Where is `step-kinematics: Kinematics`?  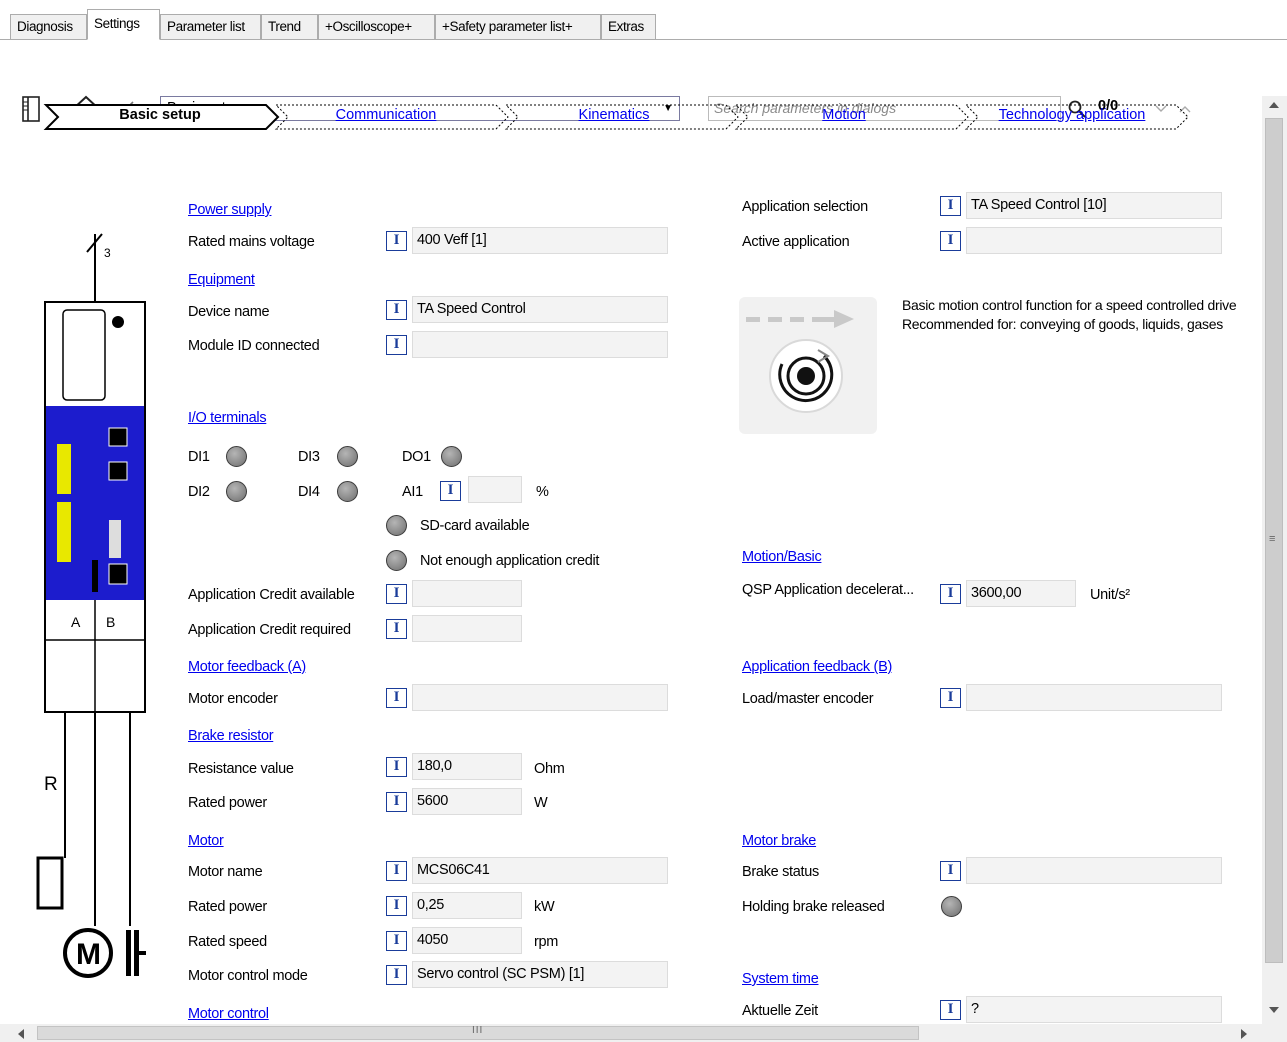
step-kinematics: Kinematics is located at coordinates (614, 116).